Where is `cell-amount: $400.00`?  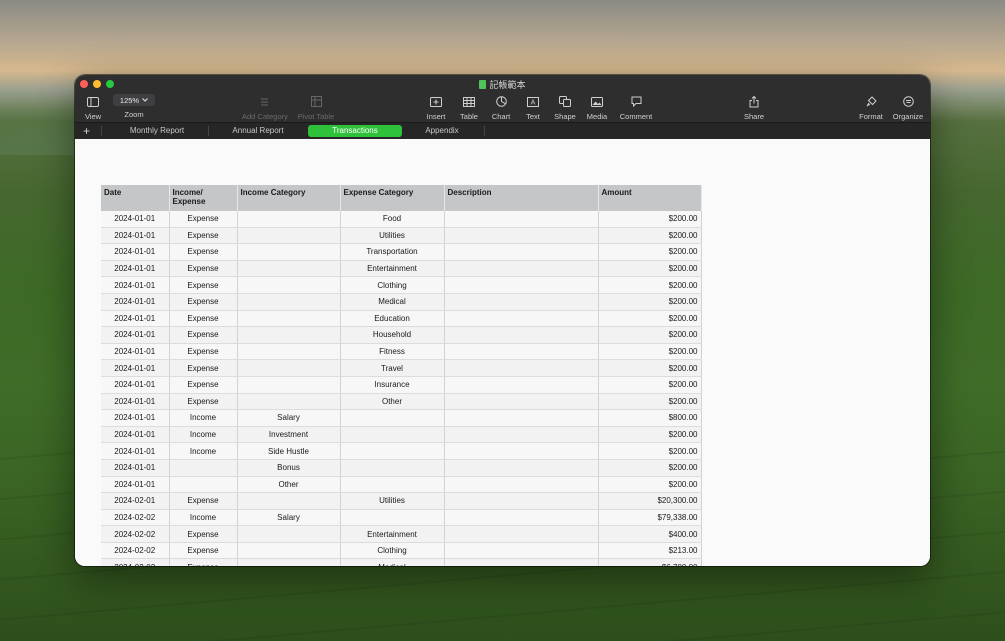 cell-amount: $400.00 is located at coordinates (650, 534).